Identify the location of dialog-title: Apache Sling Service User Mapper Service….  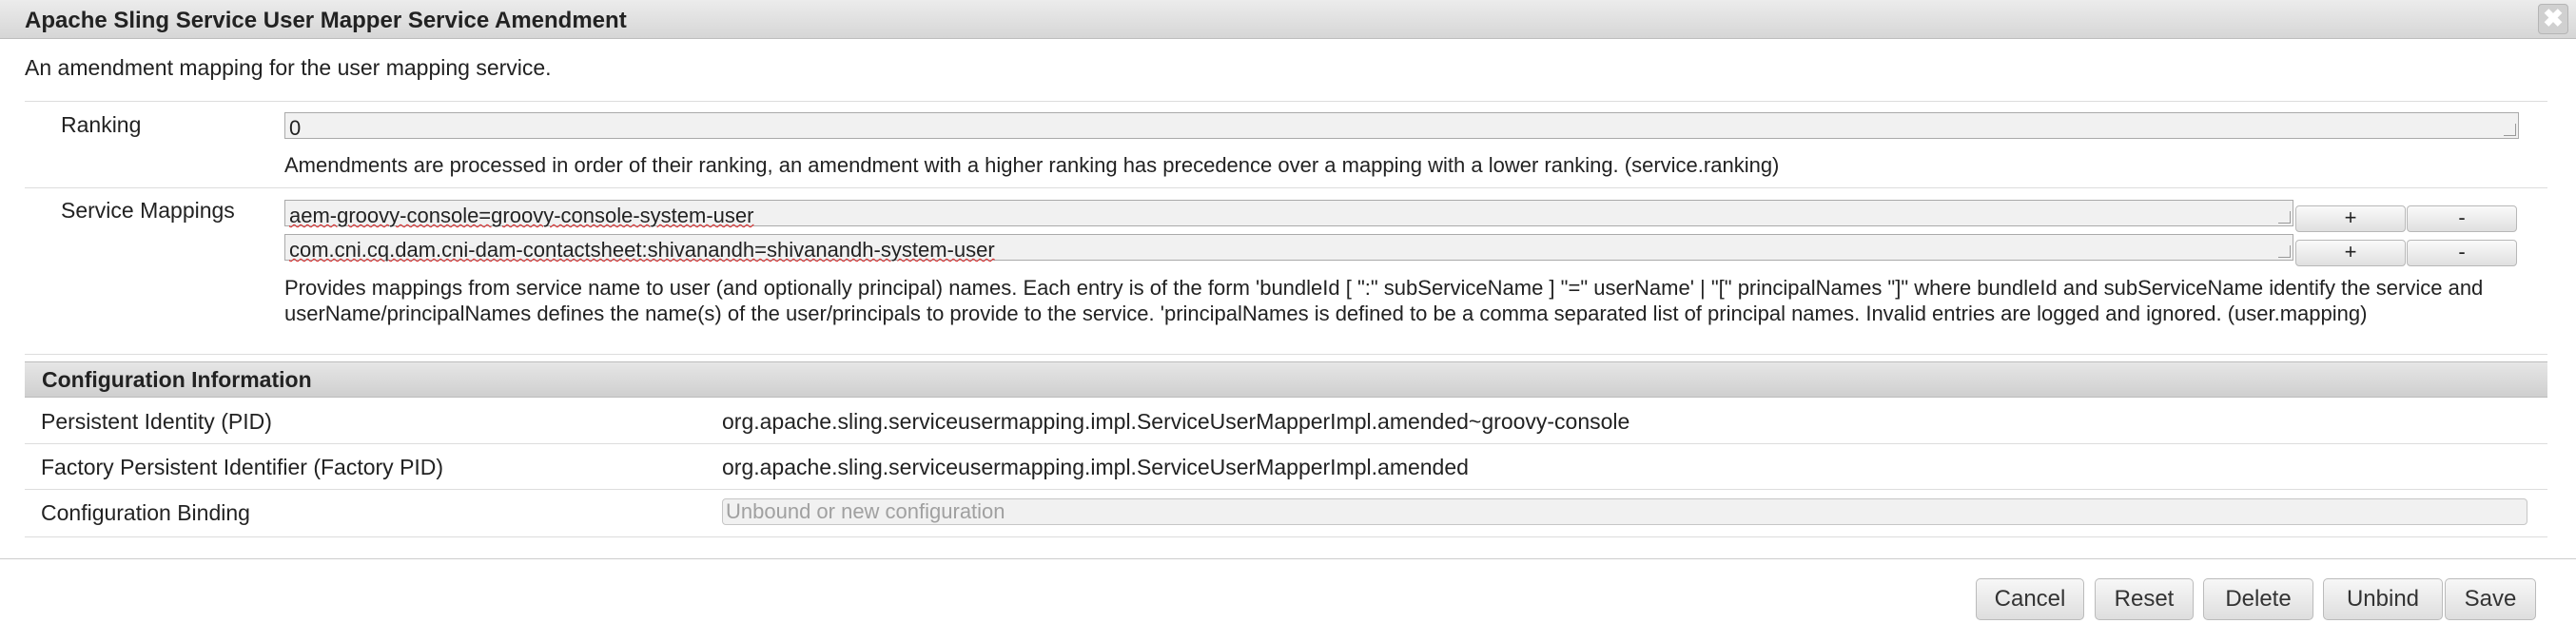
(326, 20).